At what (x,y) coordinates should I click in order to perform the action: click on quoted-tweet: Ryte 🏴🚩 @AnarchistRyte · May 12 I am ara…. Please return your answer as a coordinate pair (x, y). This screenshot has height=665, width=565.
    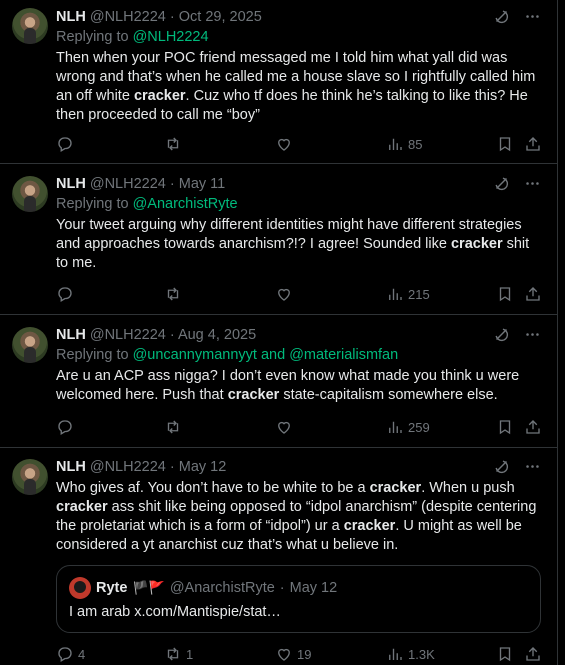
    Looking at the image, I should click on (298, 599).